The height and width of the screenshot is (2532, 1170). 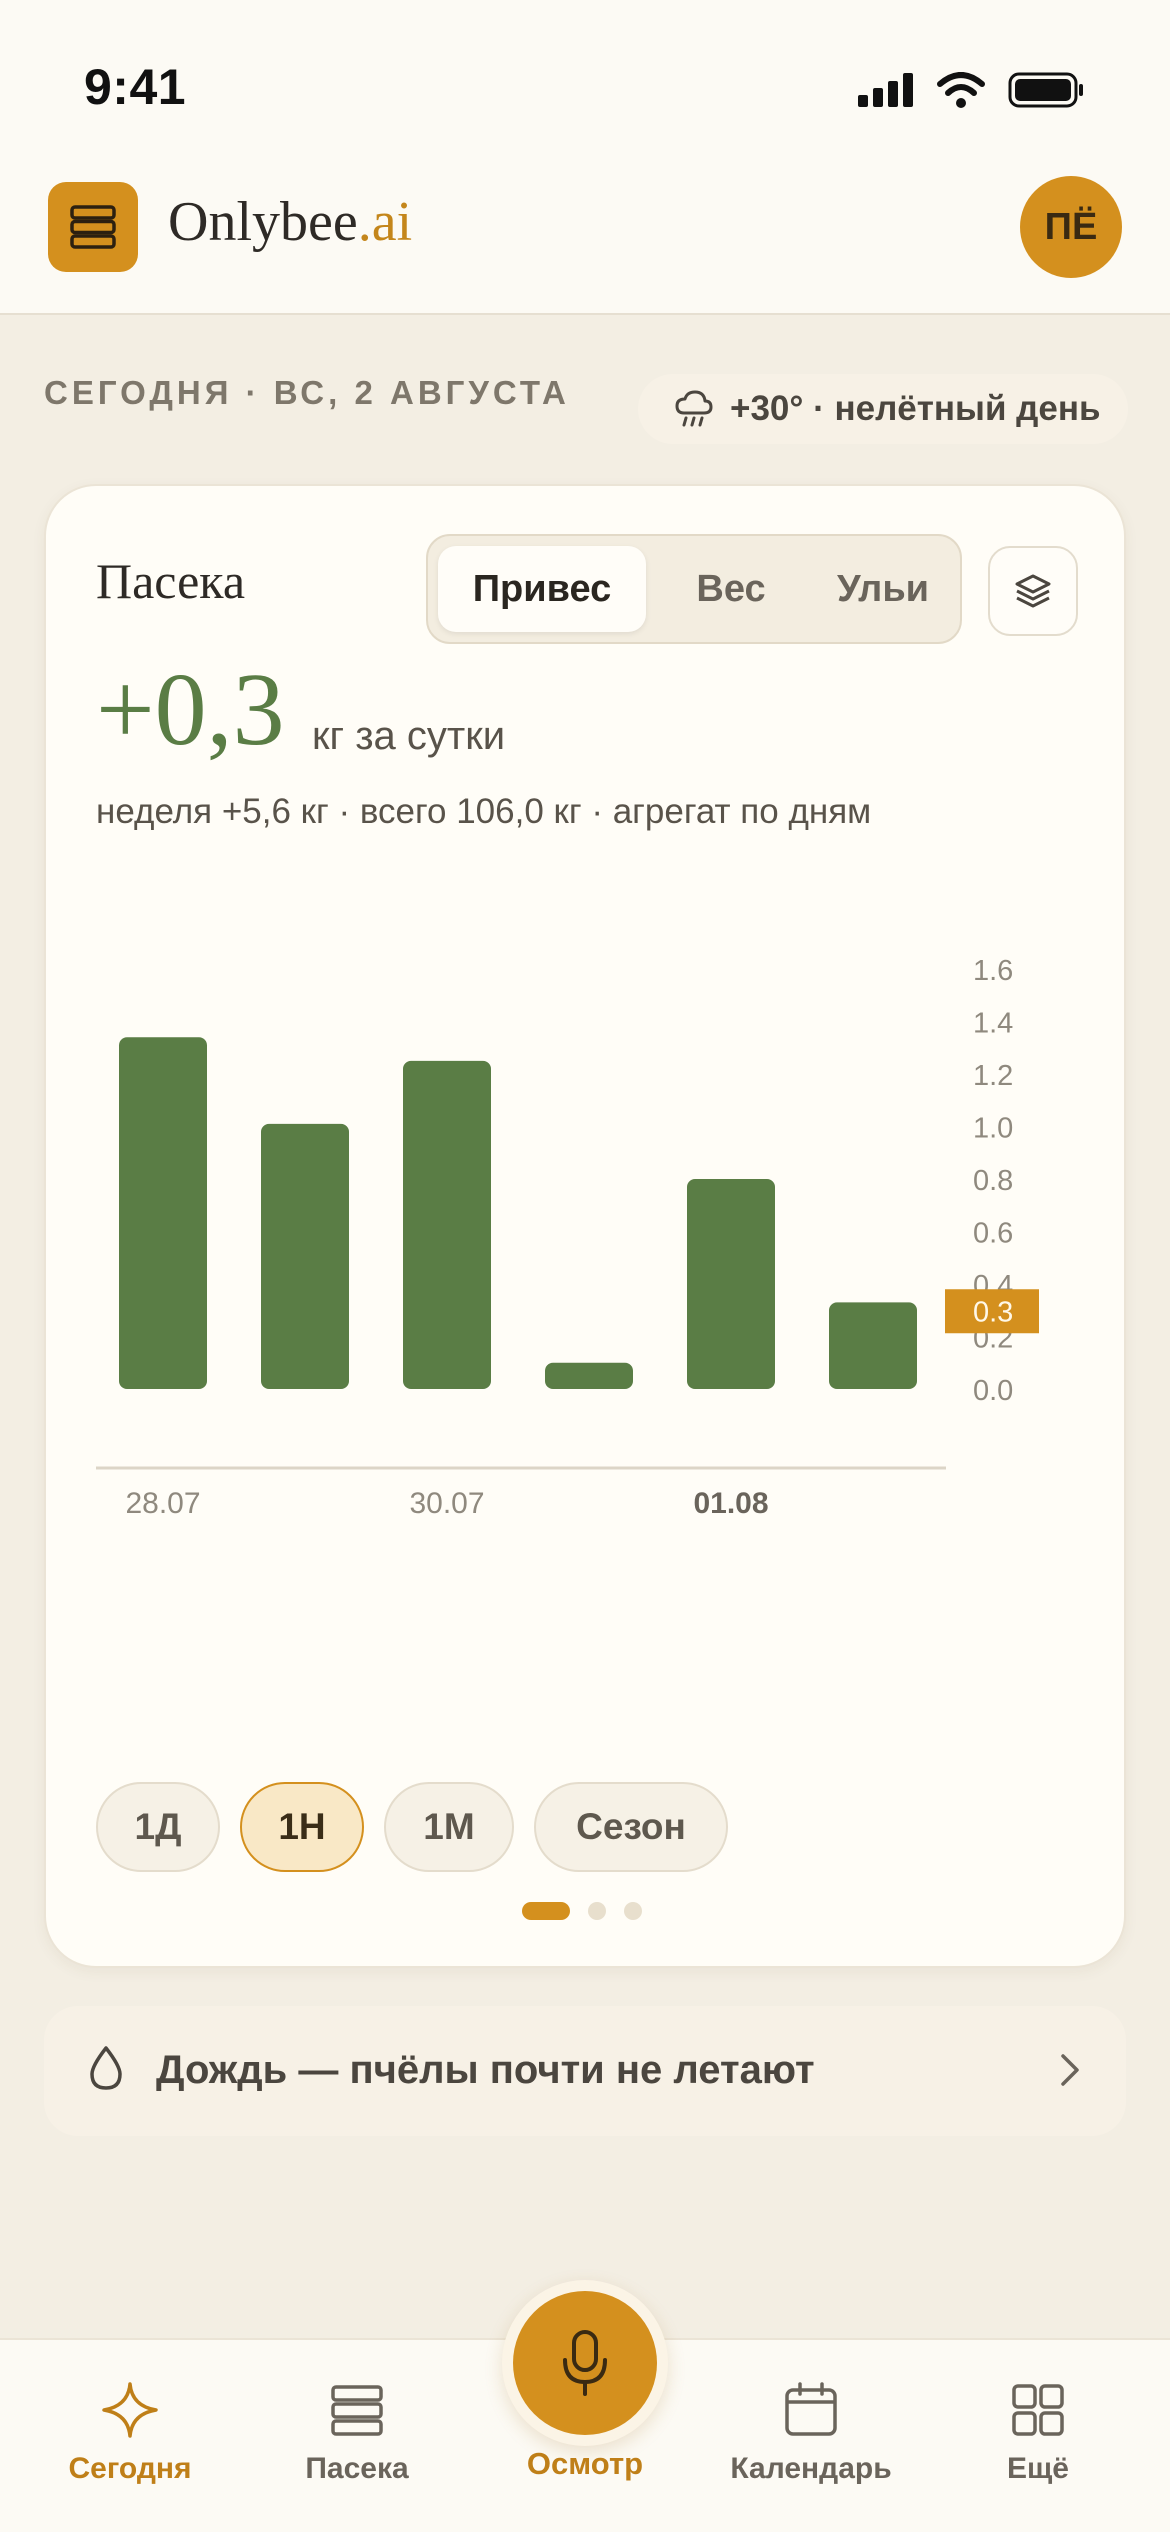 I want to click on layers-button, so click(x=1033, y=591).